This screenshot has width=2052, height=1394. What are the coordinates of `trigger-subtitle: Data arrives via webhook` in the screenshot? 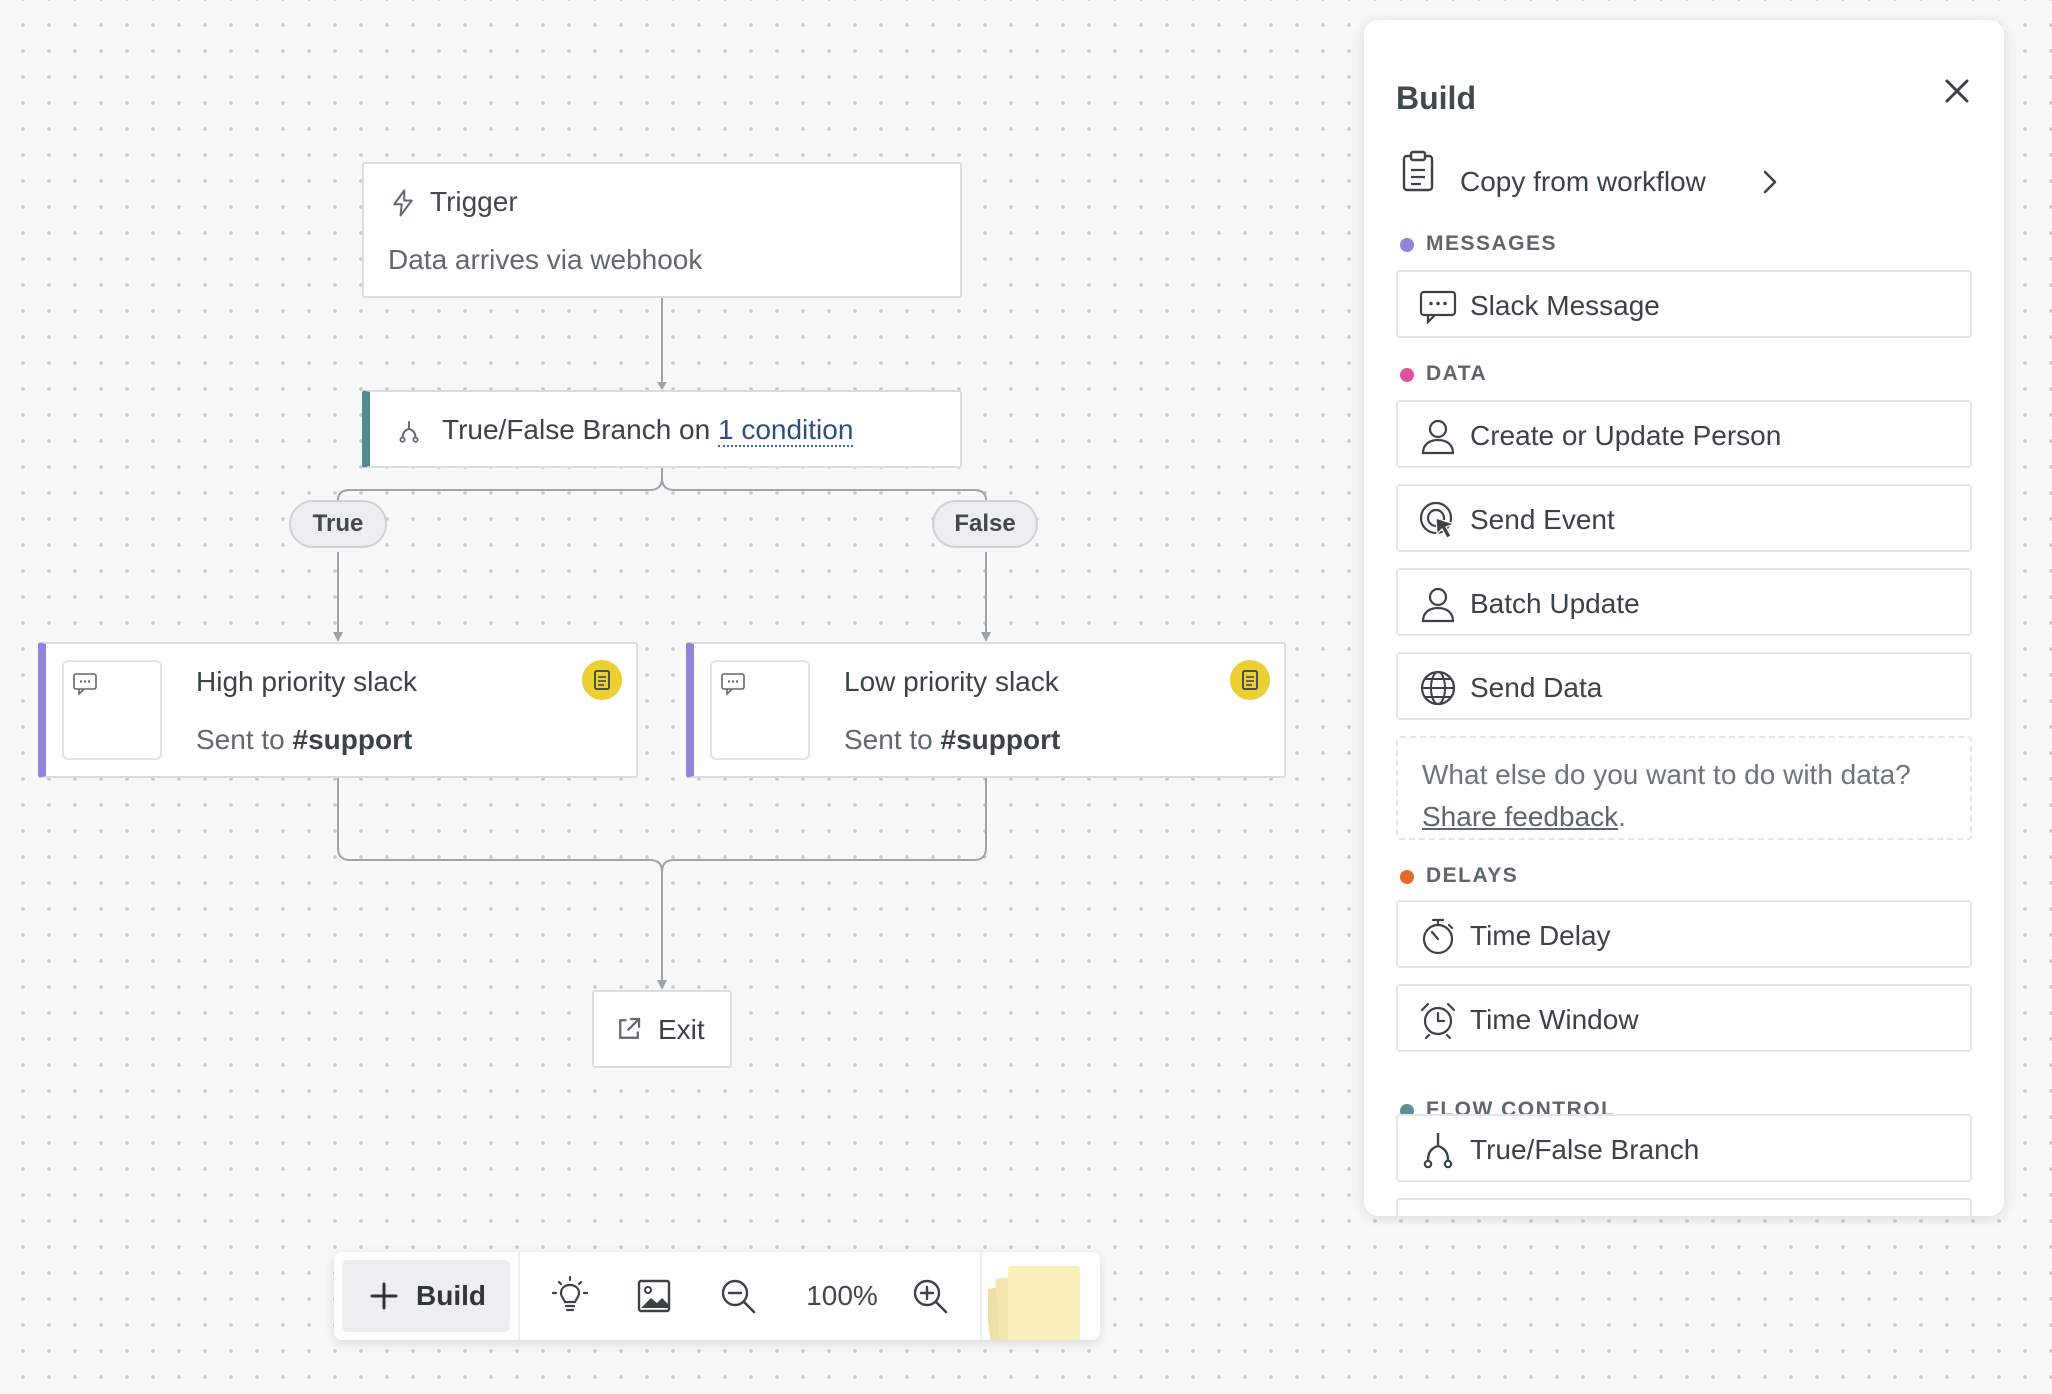 It's located at (545, 259).